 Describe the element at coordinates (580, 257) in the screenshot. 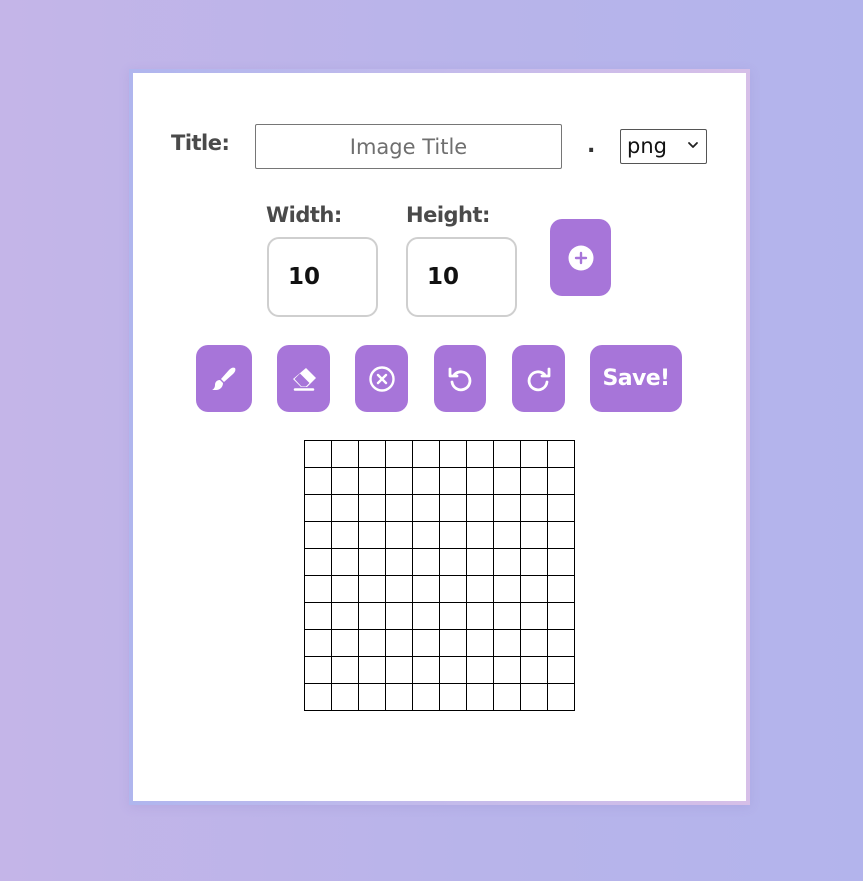

I see `create-grid-button` at that location.